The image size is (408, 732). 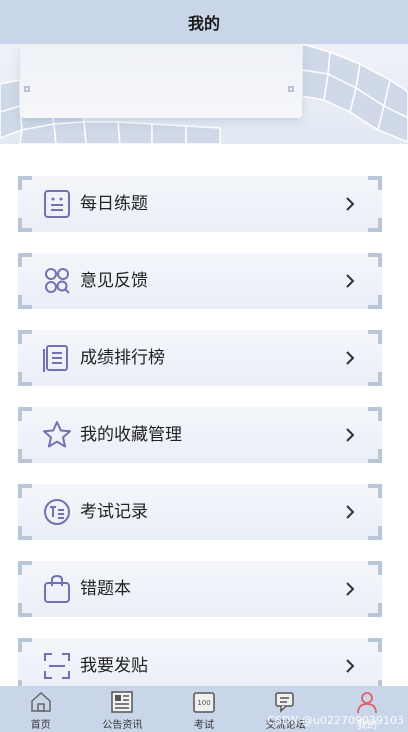 What do you see at coordinates (122, 702) in the screenshot?
I see `news-icon` at bounding box center [122, 702].